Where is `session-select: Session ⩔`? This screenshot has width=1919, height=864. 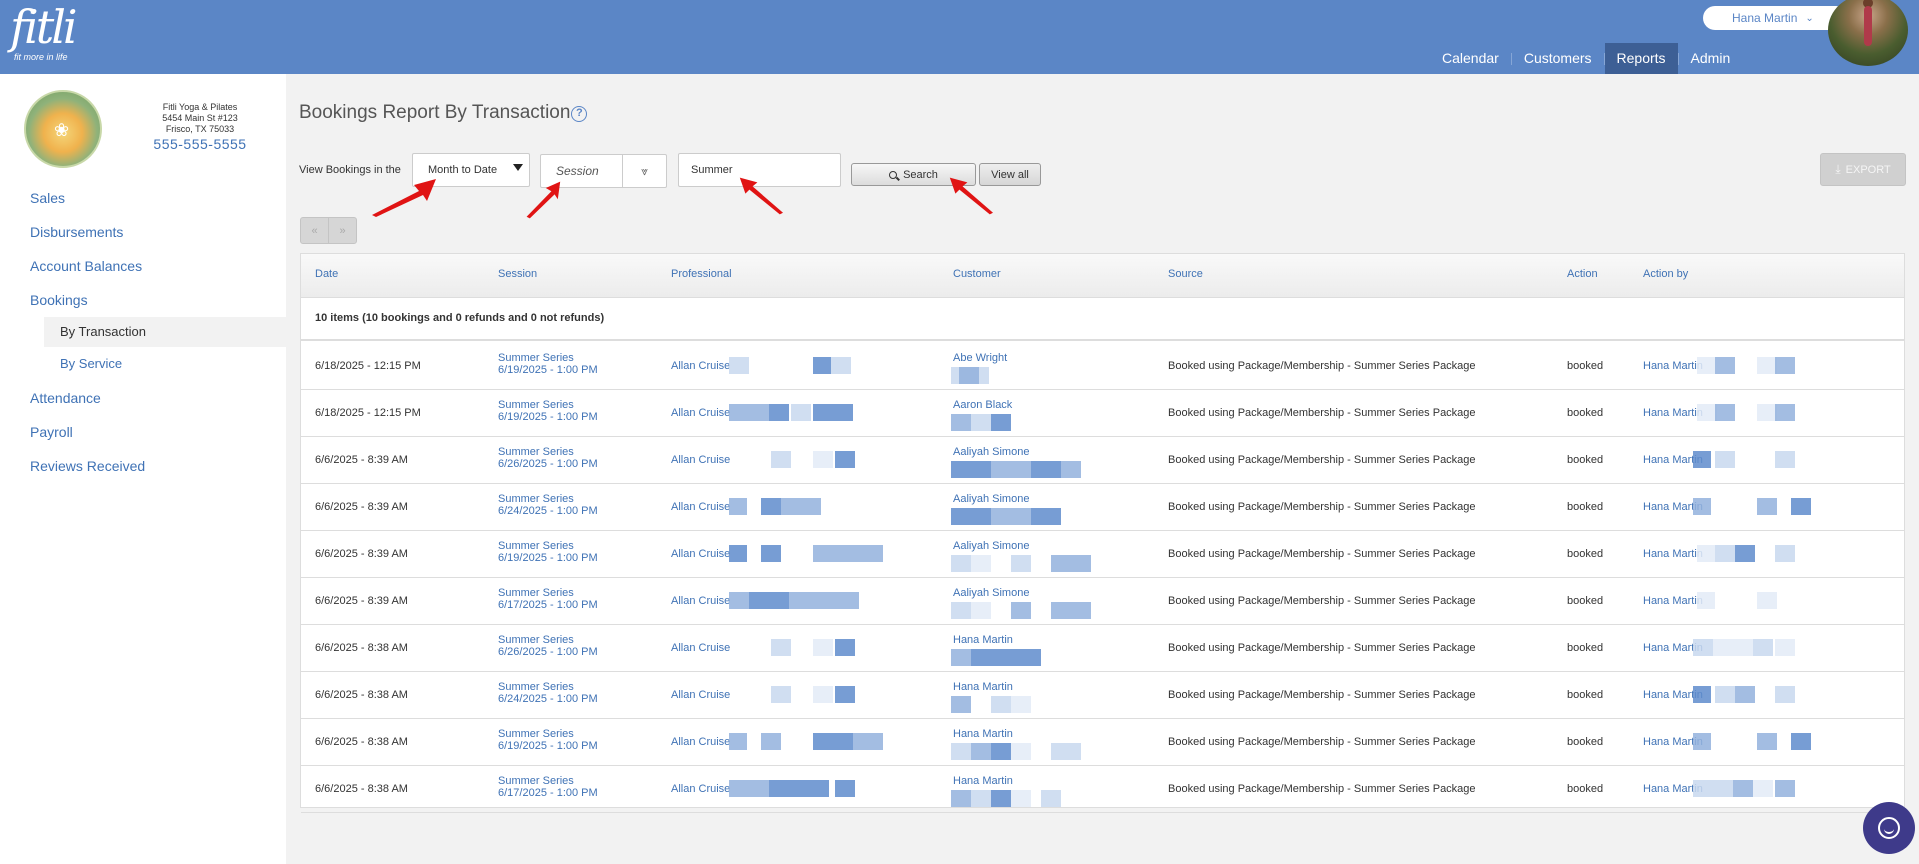
session-select: Session ⩔ is located at coordinates (603, 171).